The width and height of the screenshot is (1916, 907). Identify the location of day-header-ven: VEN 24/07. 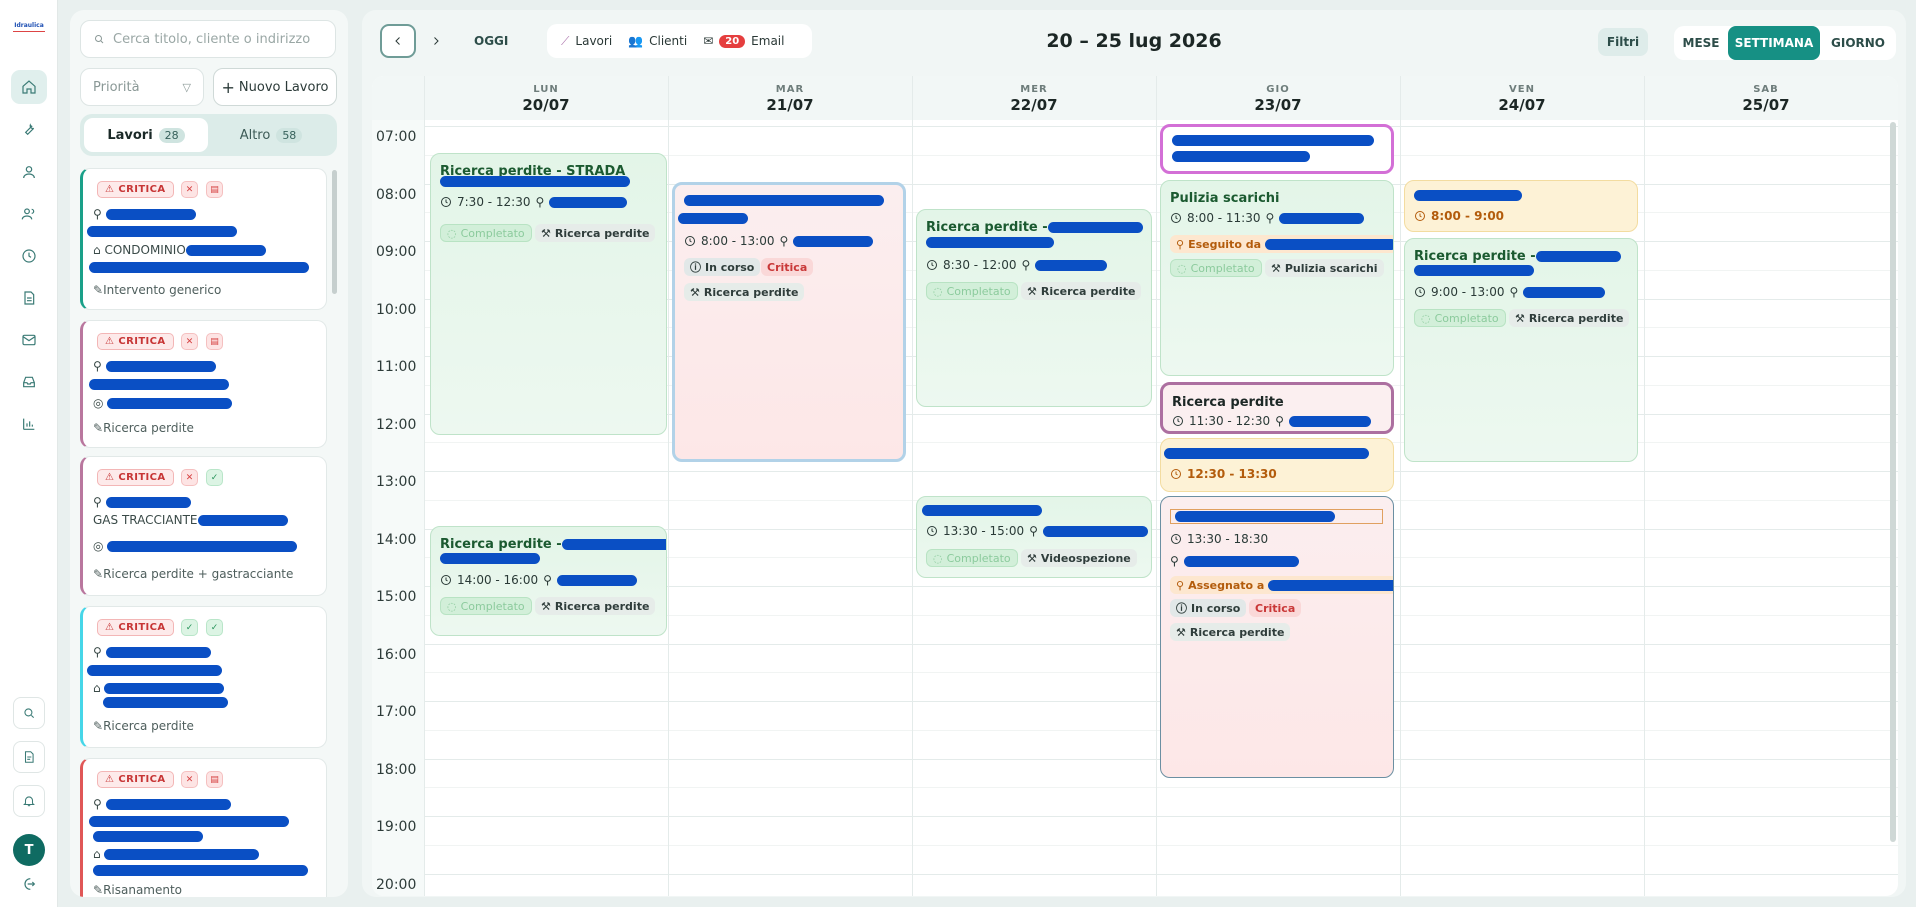
(1522, 99).